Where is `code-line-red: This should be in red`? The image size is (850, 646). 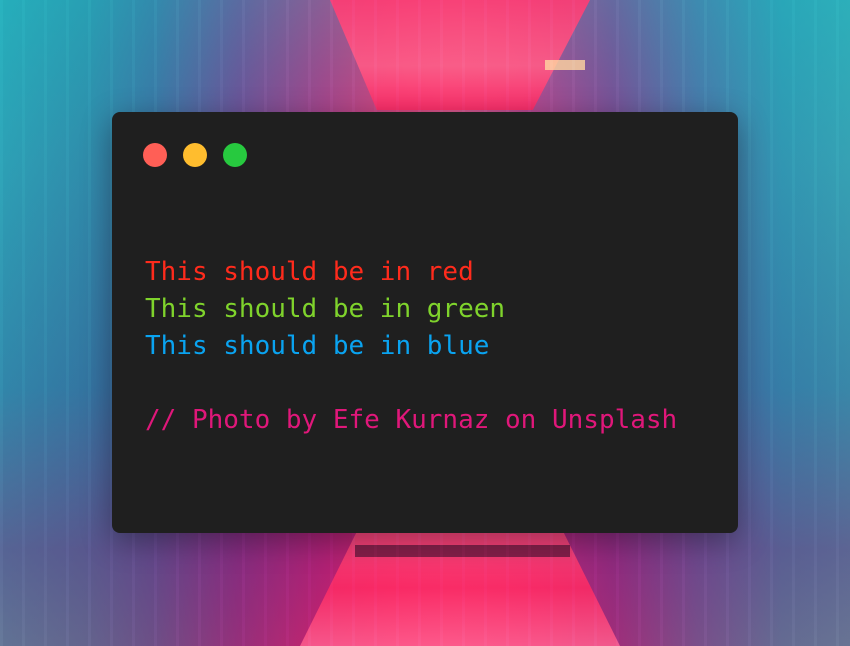
code-line-red: This should be in red is located at coordinates (309, 272).